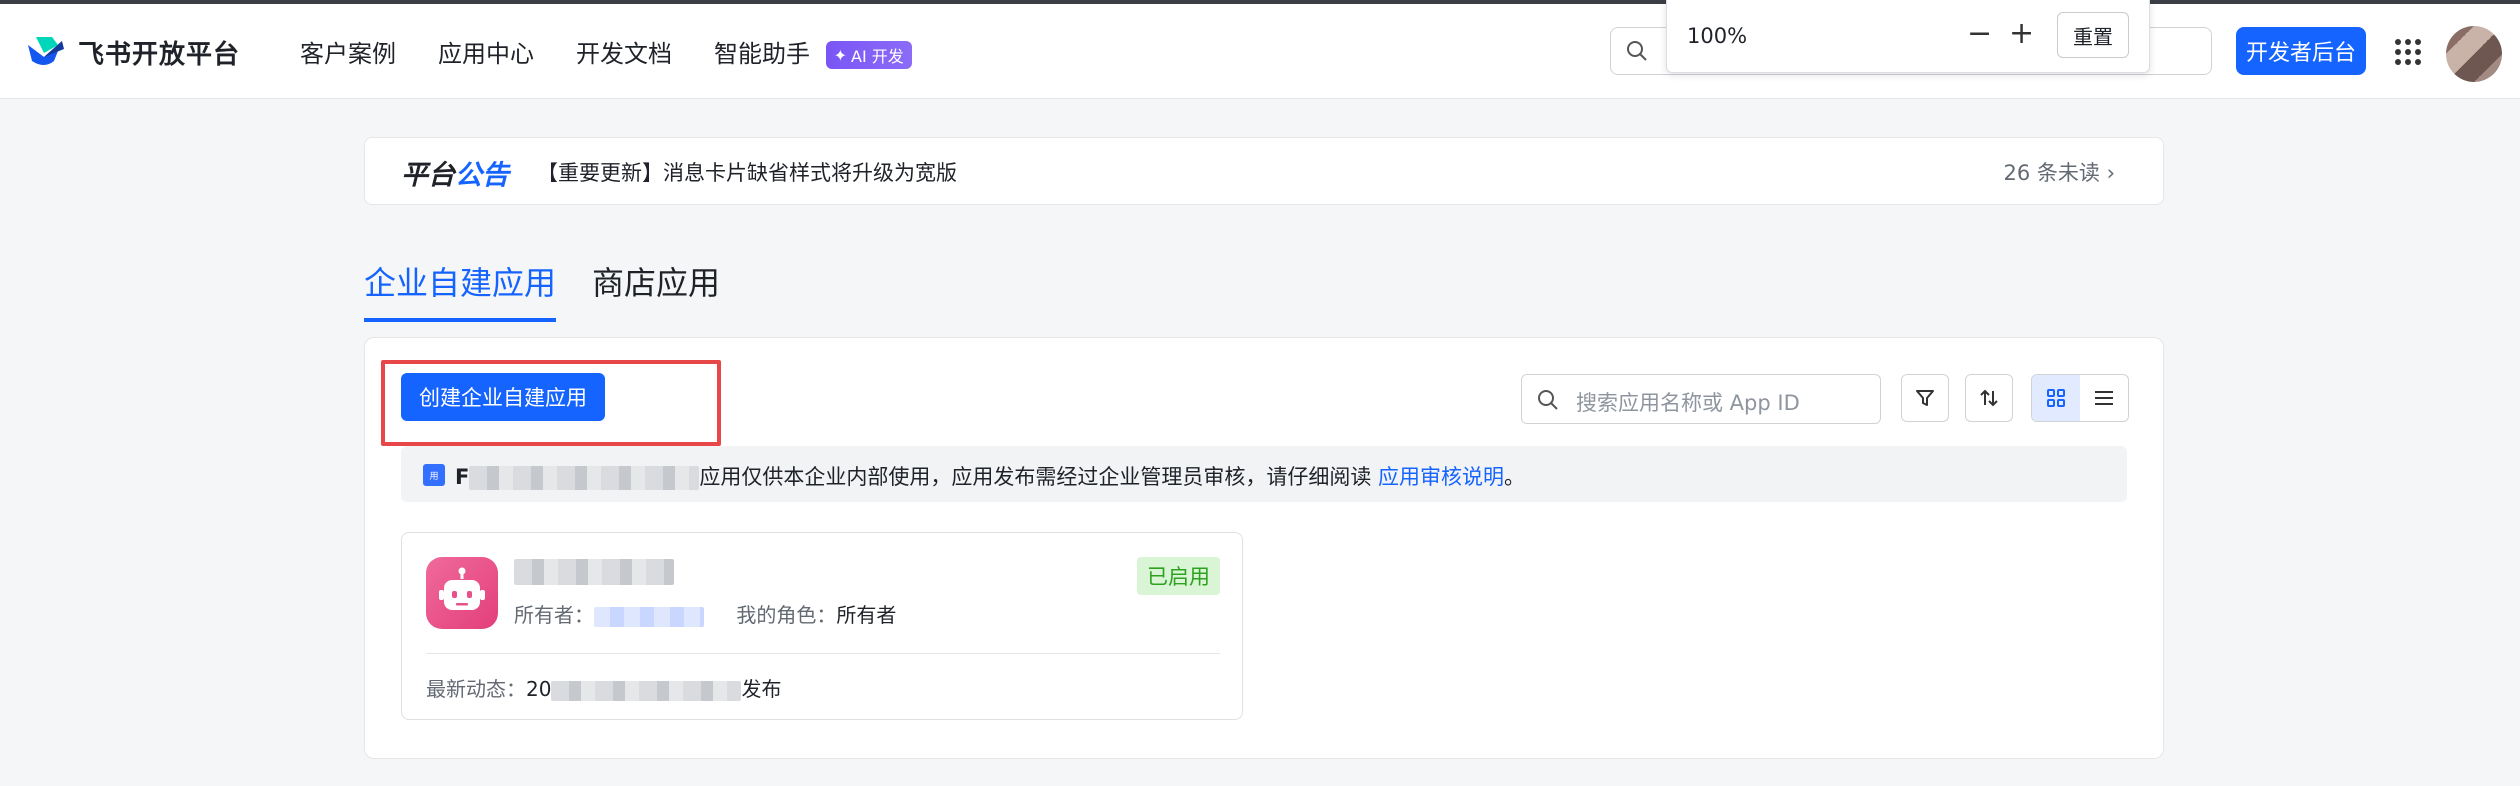  I want to click on filter-icon, so click(1925, 398).